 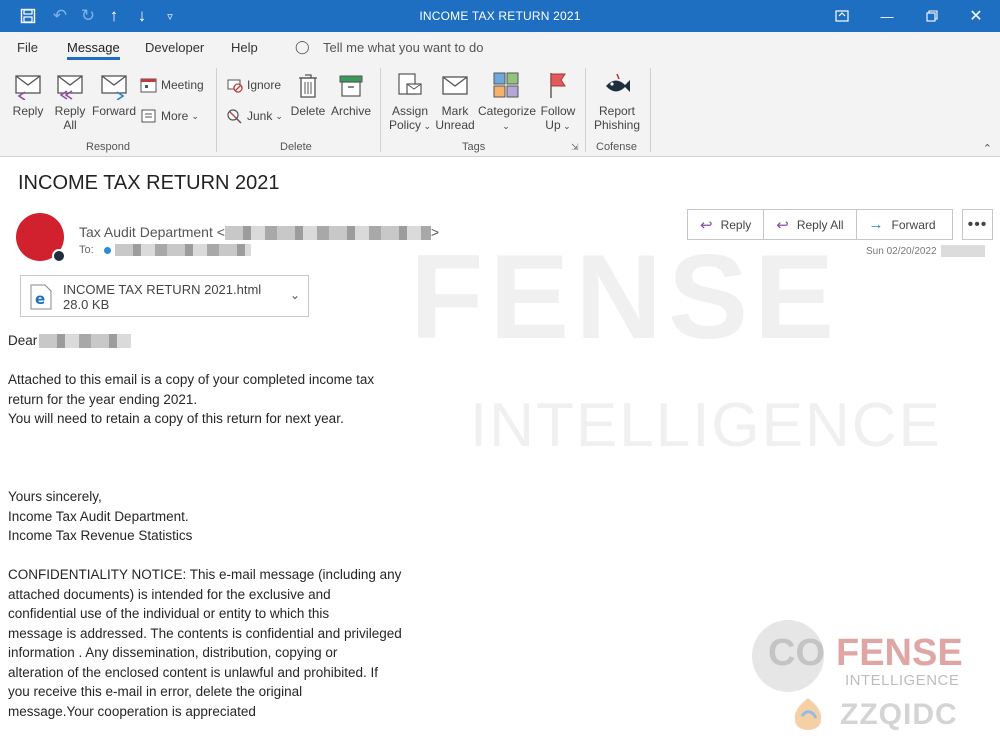 I want to click on minimize-icon: —, so click(x=887, y=16).